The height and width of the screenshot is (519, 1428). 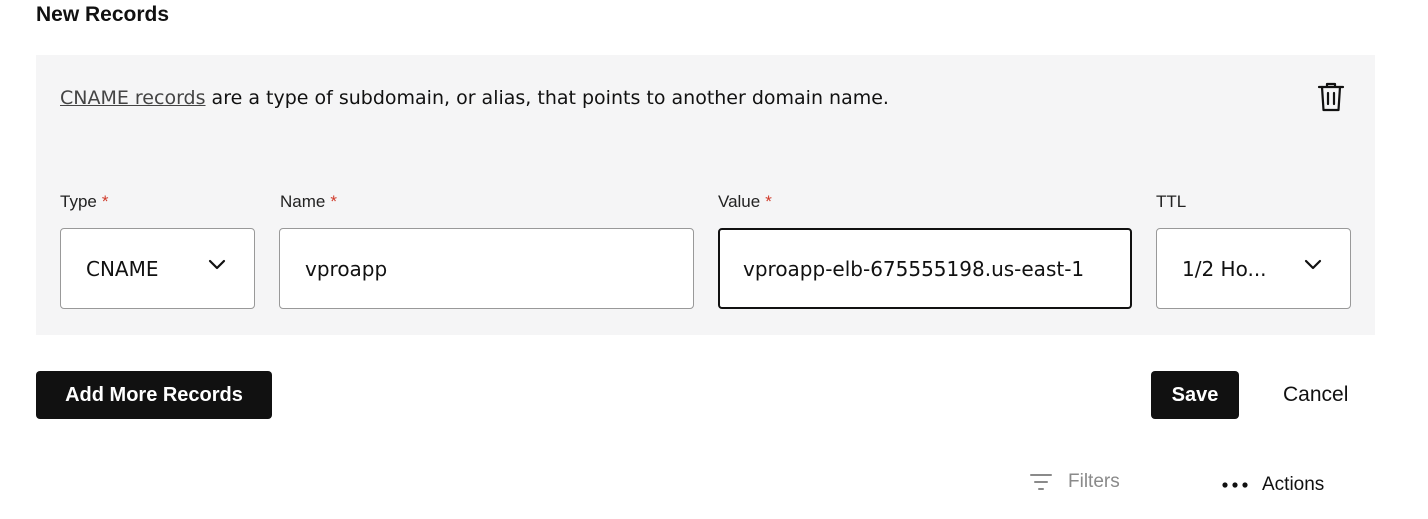 What do you see at coordinates (1094, 481) in the screenshot?
I see `filters-label: Filters` at bounding box center [1094, 481].